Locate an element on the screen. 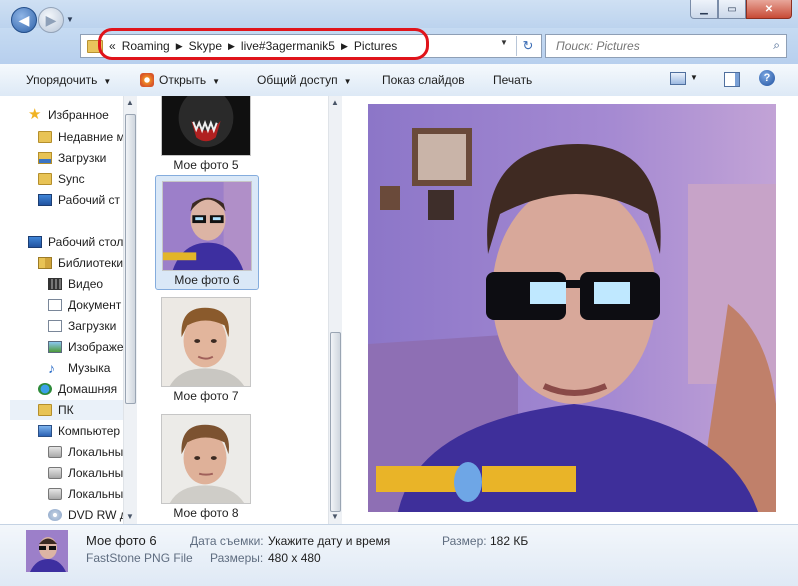 Image resolution: width=798 pixels, height=586 pixels. search-box: ⌕ is located at coordinates (666, 46).